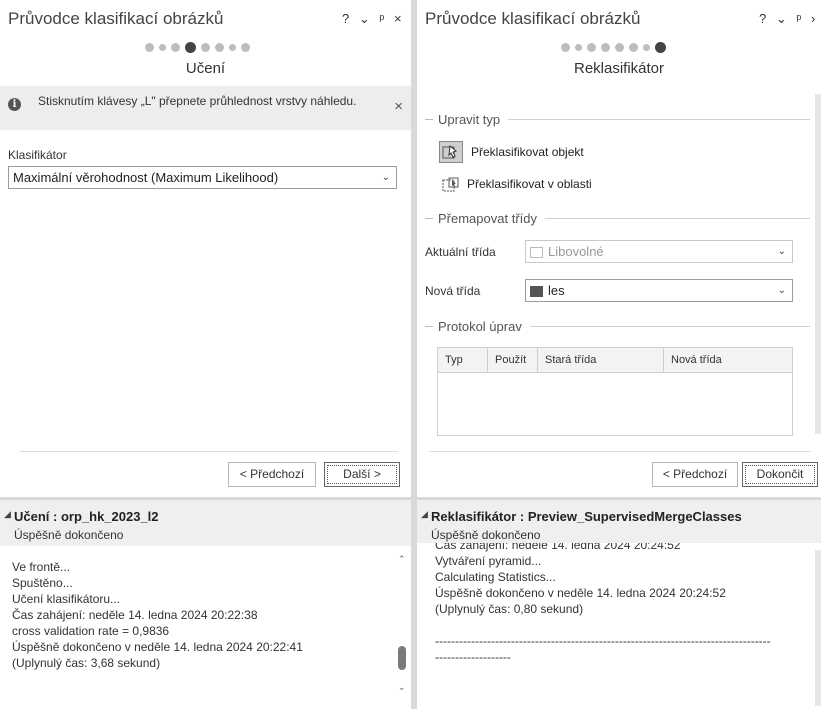  I want to click on log-line: (Uplynulý čas: 3,68 sekund), so click(86, 663).